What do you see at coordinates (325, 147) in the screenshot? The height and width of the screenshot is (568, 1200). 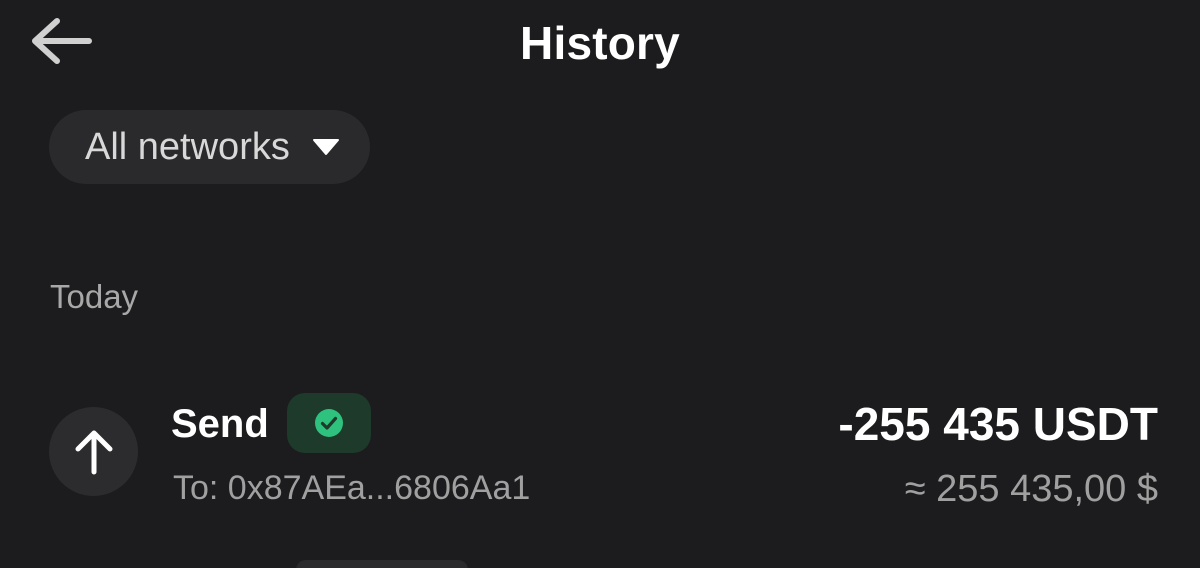 I see `caret-down-icon` at bounding box center [325, 147].